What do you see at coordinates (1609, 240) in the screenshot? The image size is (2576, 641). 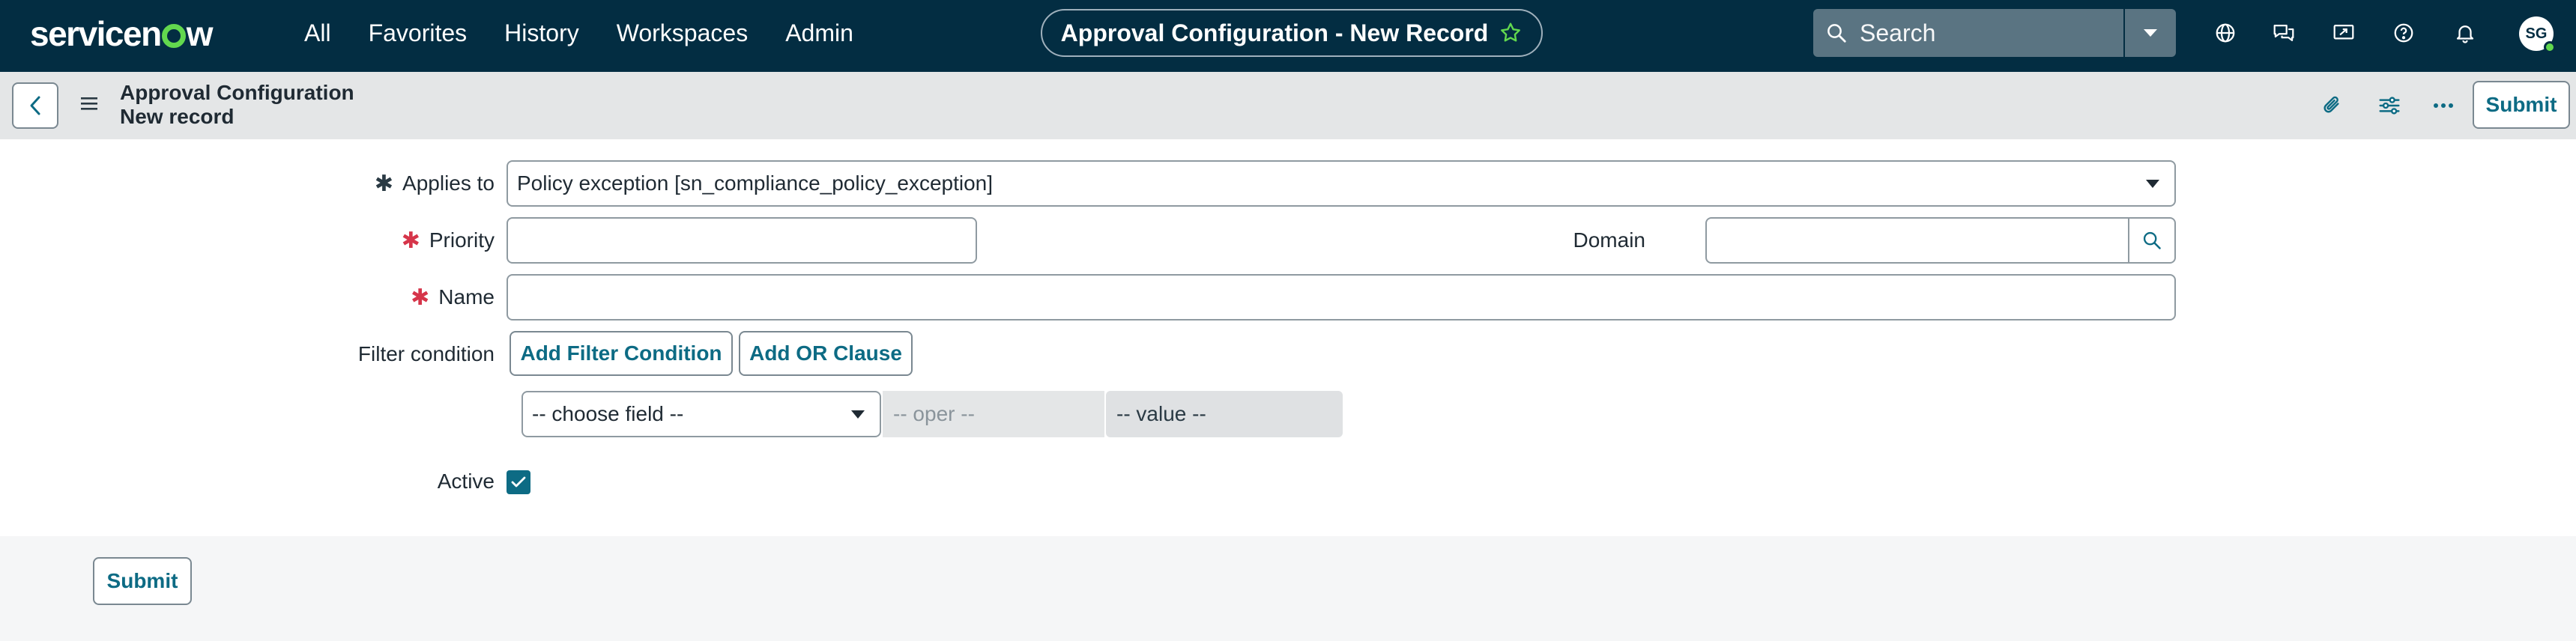 I see `domain-label: Domain` at bounding box center [1609, 240].